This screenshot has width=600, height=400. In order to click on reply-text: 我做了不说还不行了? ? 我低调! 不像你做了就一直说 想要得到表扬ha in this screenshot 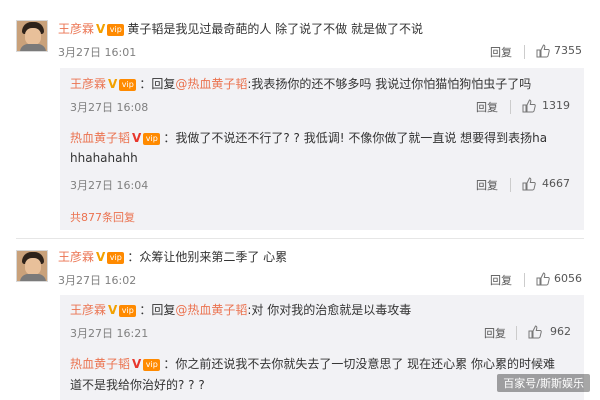, I will do `click(361, 138)`.